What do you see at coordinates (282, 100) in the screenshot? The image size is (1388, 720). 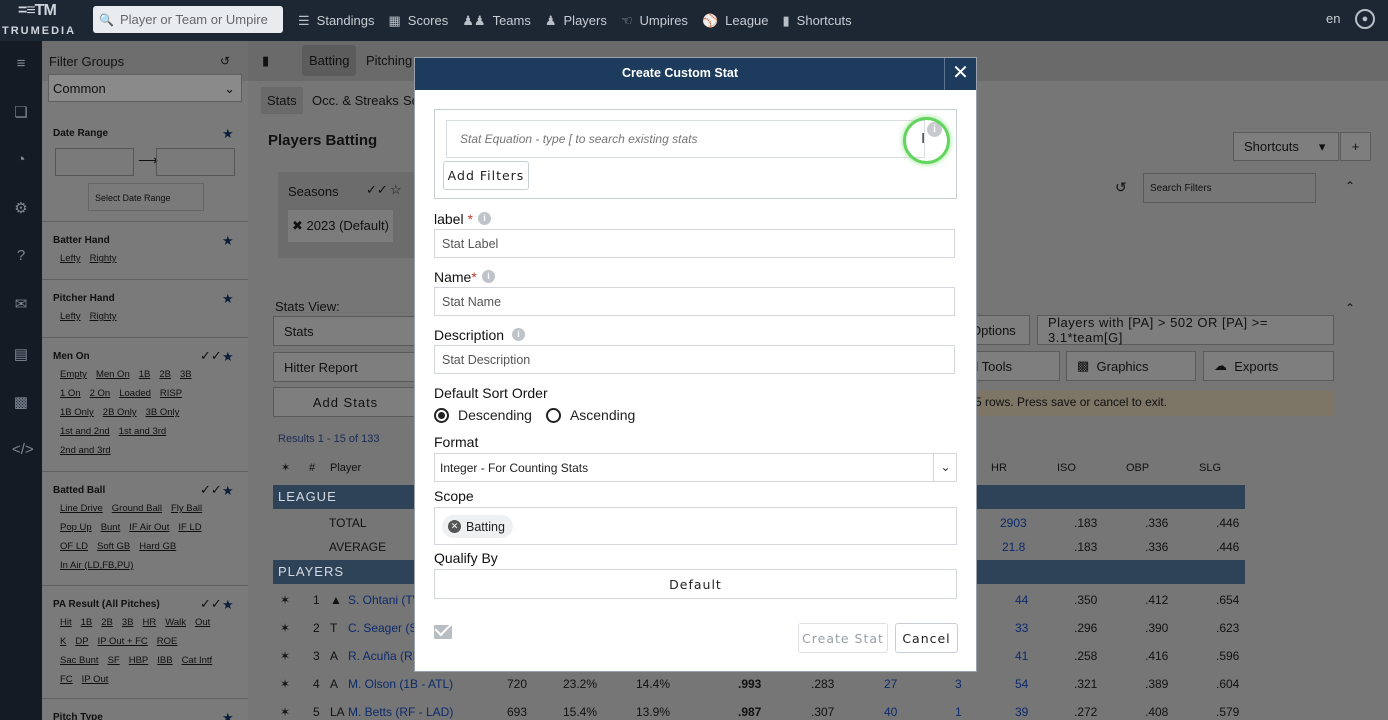 I see `subtab-stats: Stats` at bounding box center [282, 100].